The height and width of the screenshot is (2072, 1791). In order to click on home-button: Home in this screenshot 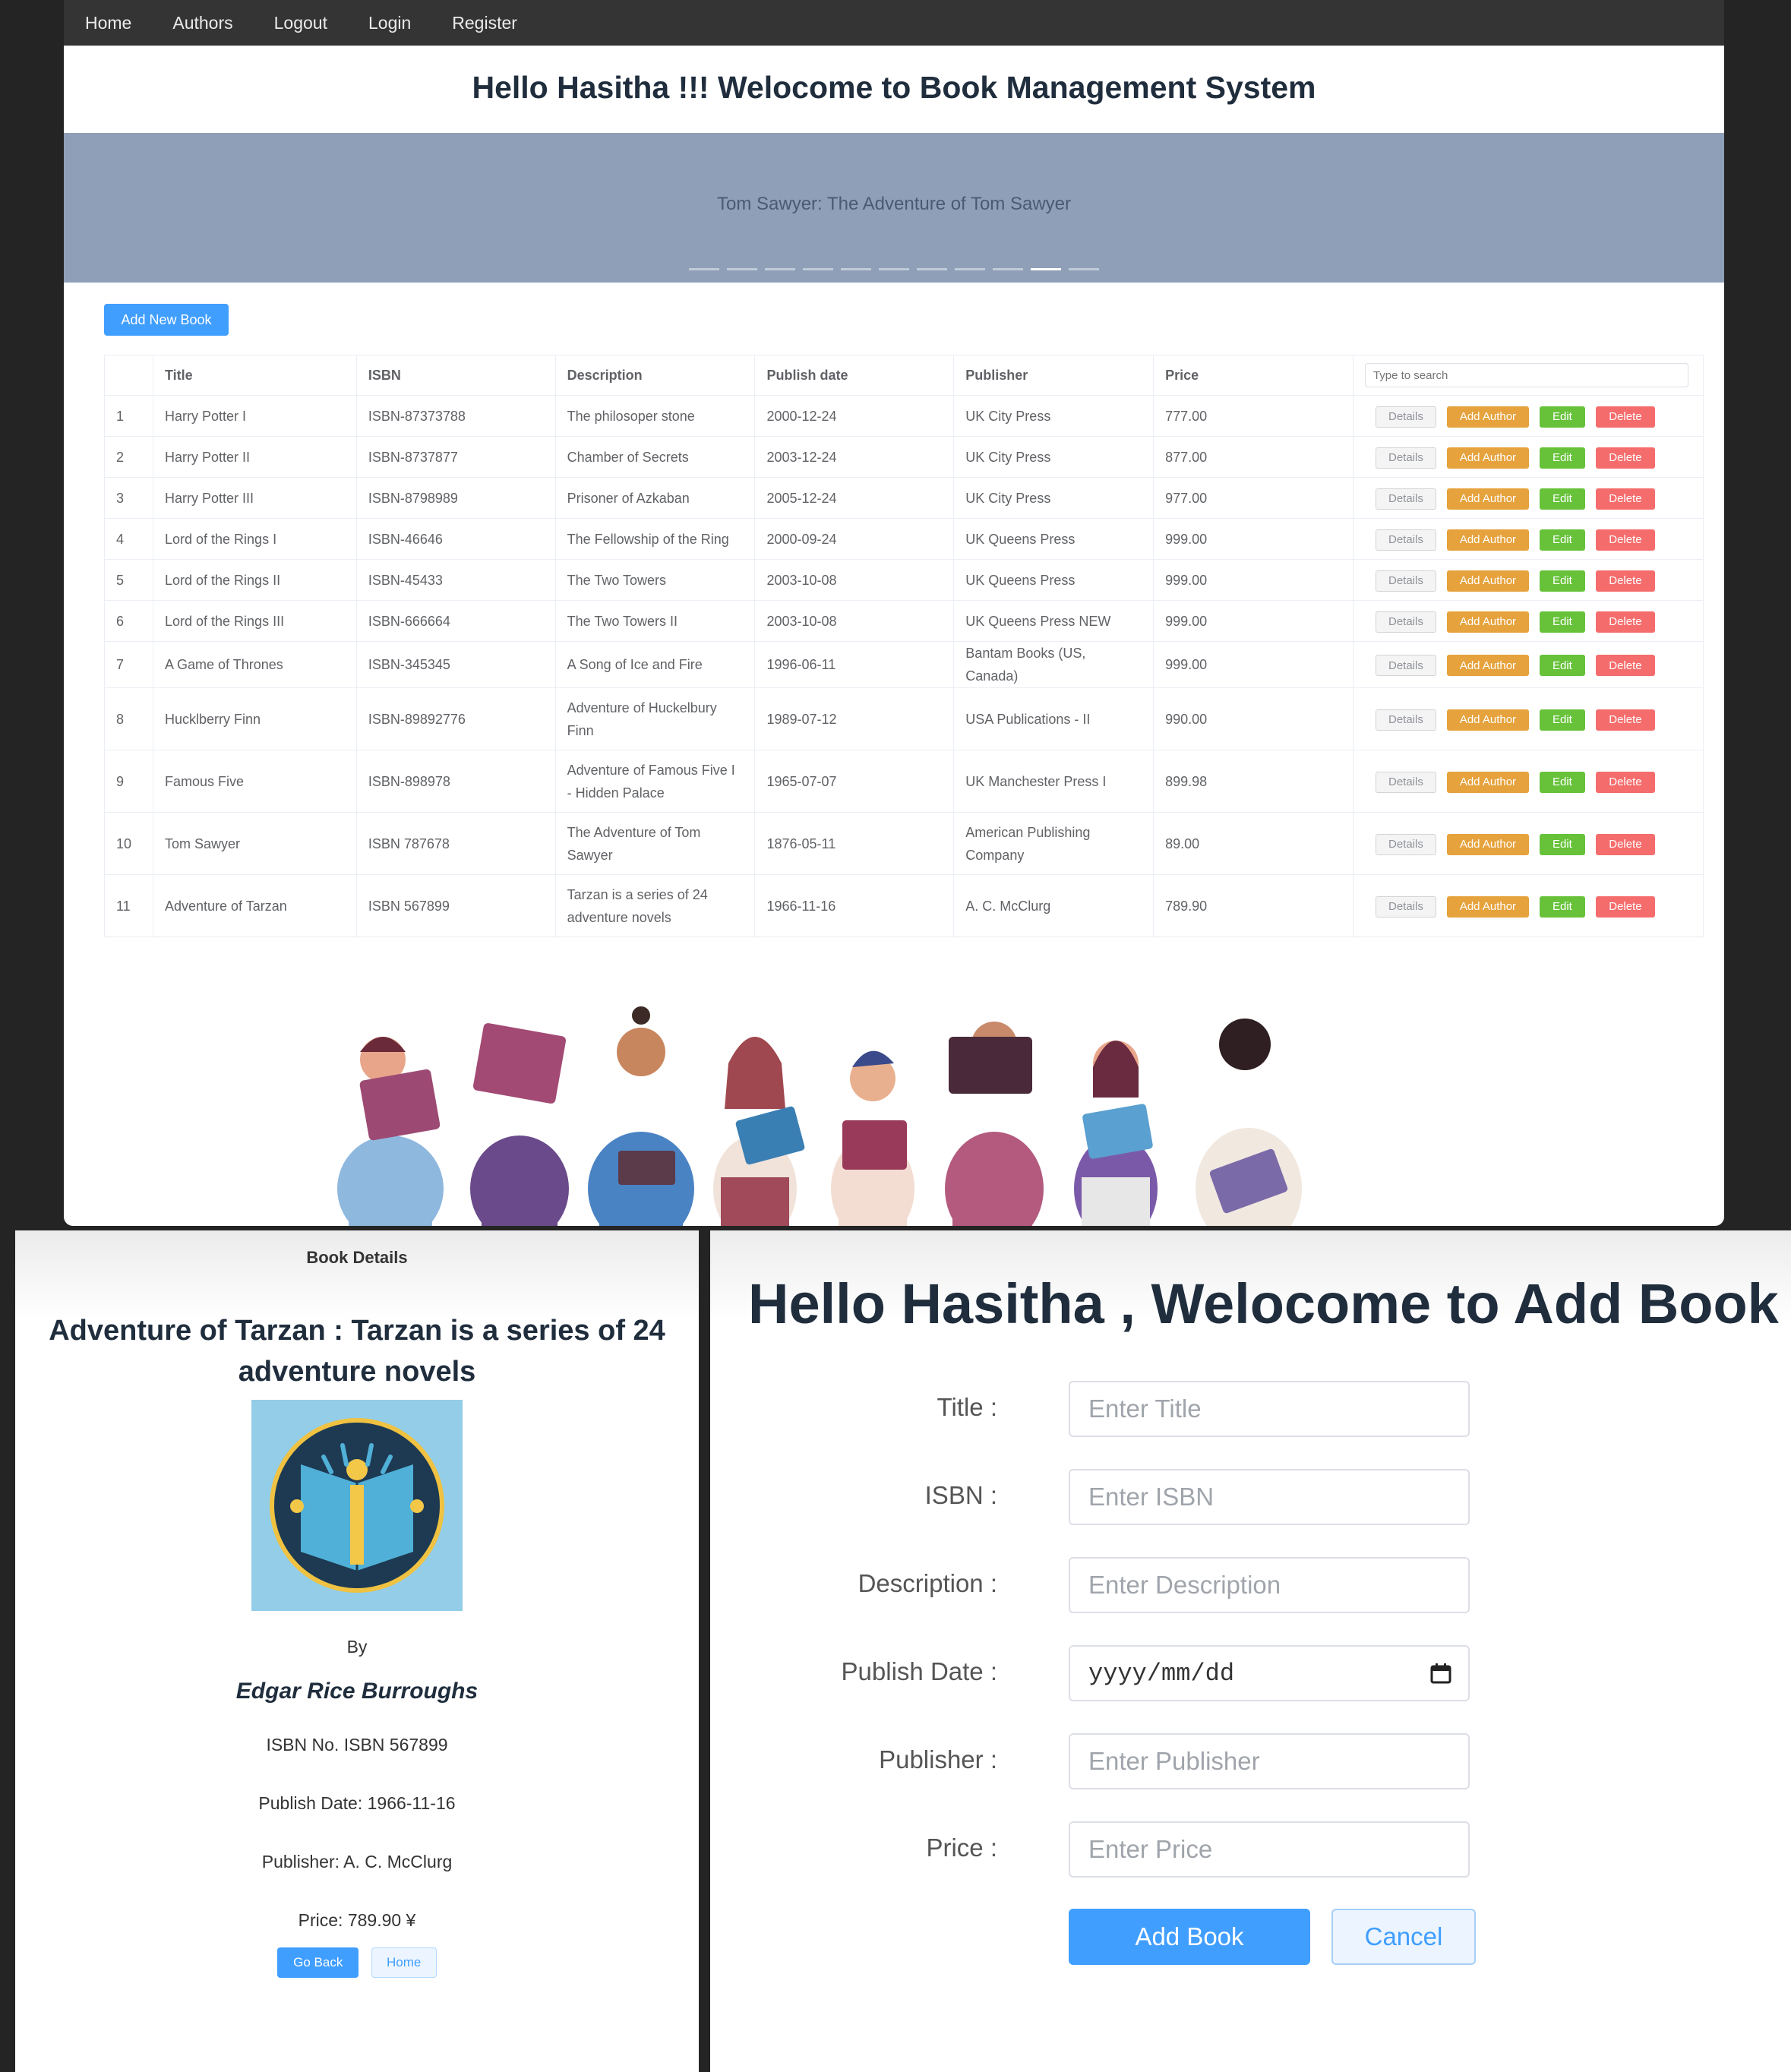, I will do `click(404, 1962)`.